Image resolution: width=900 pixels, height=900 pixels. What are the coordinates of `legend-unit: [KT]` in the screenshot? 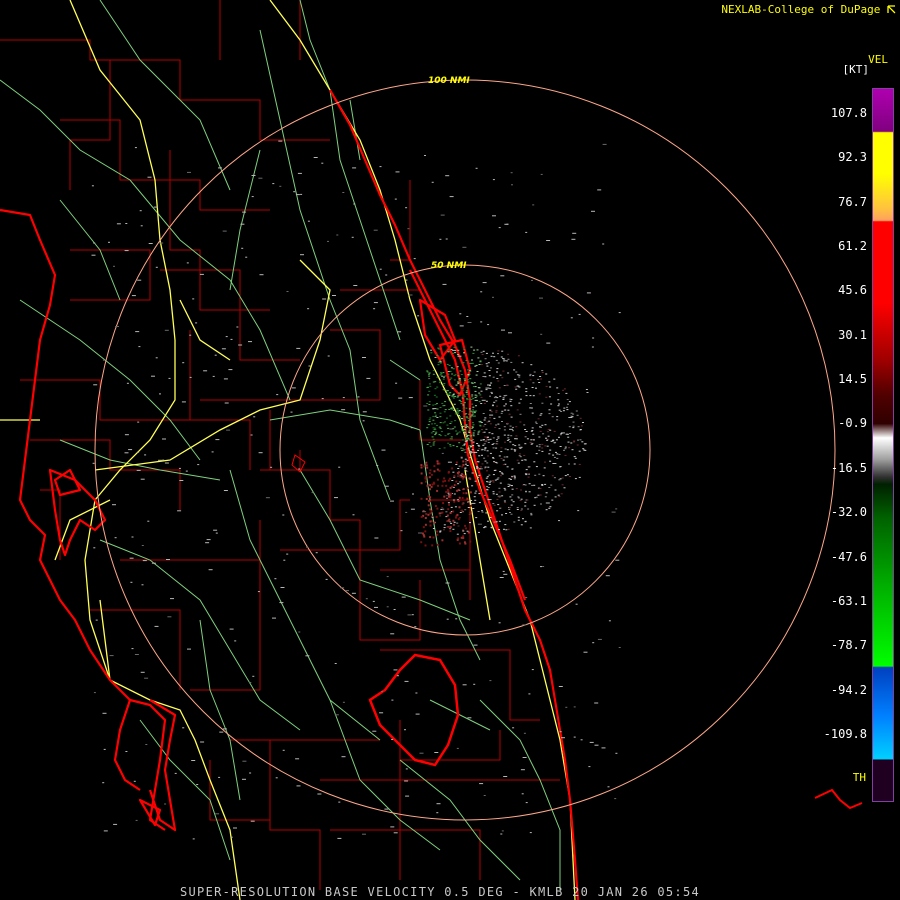 It's located at (856, 69).